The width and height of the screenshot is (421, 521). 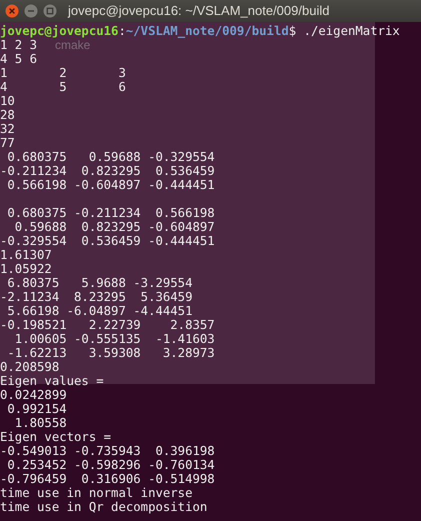 I want to click on output-line: 0.59688 0.823295 -0.604897, so click(x=114, y=227).